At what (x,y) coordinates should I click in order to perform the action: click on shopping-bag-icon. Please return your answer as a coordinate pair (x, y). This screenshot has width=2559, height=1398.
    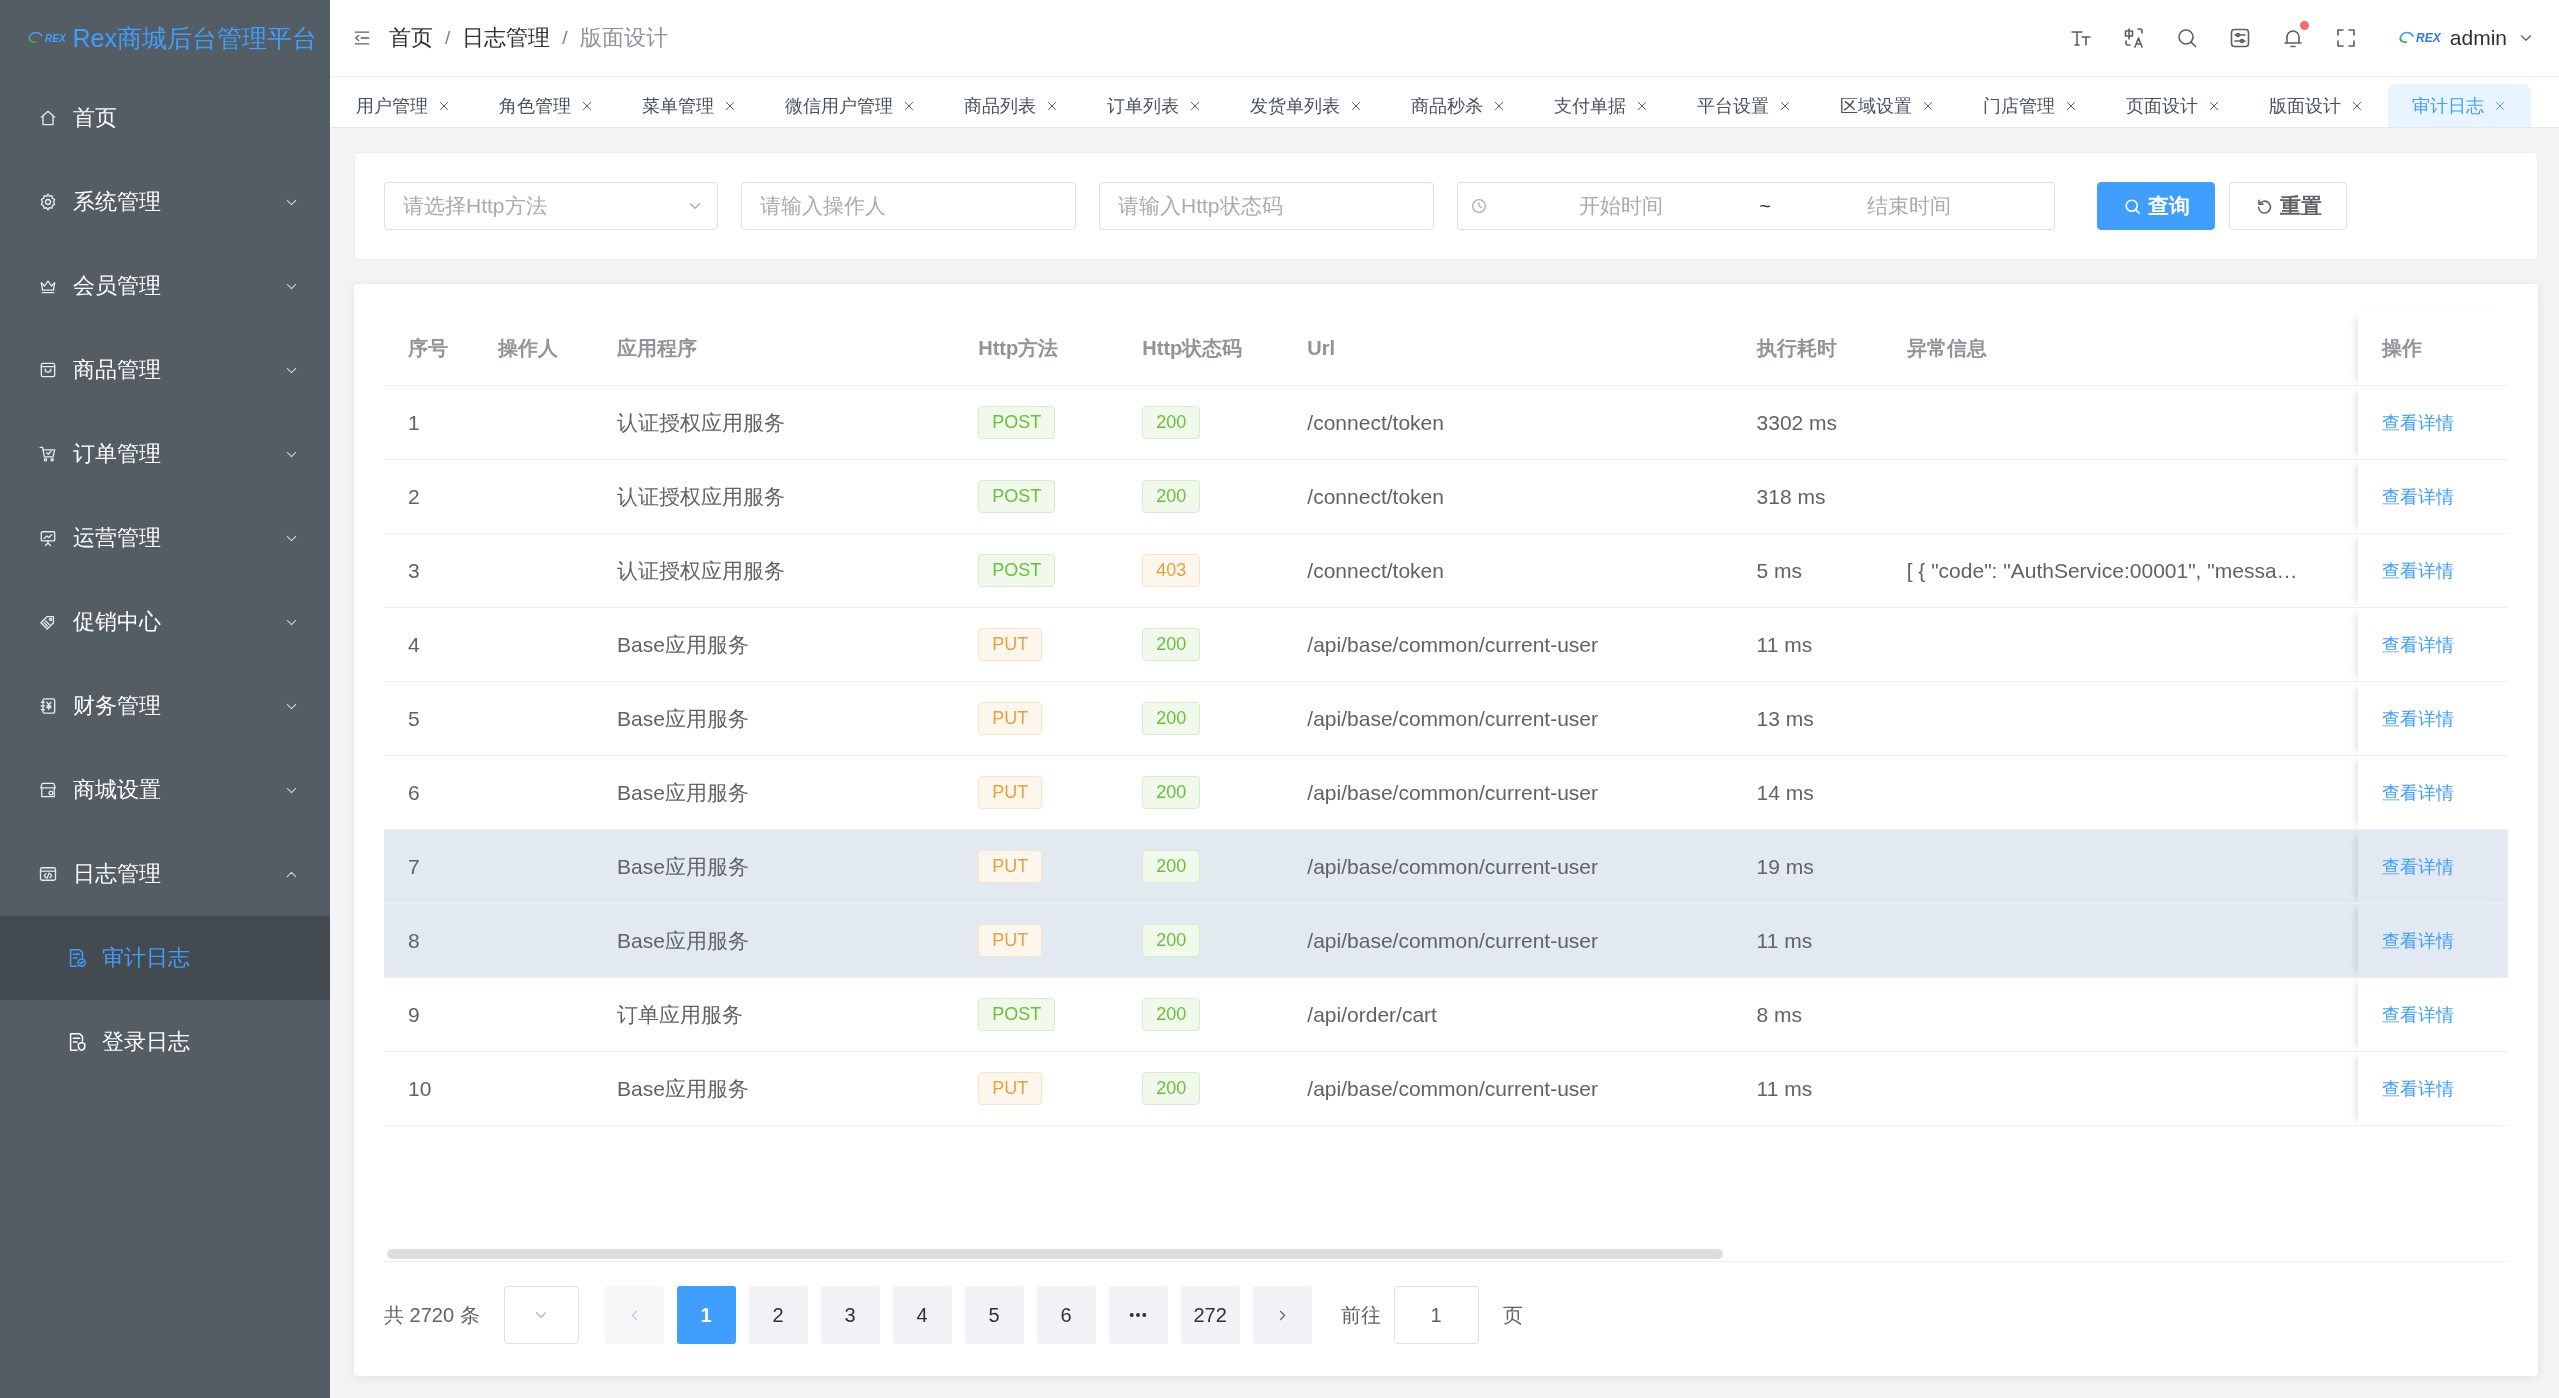
    Looking at the image, I should click on (48, 370).